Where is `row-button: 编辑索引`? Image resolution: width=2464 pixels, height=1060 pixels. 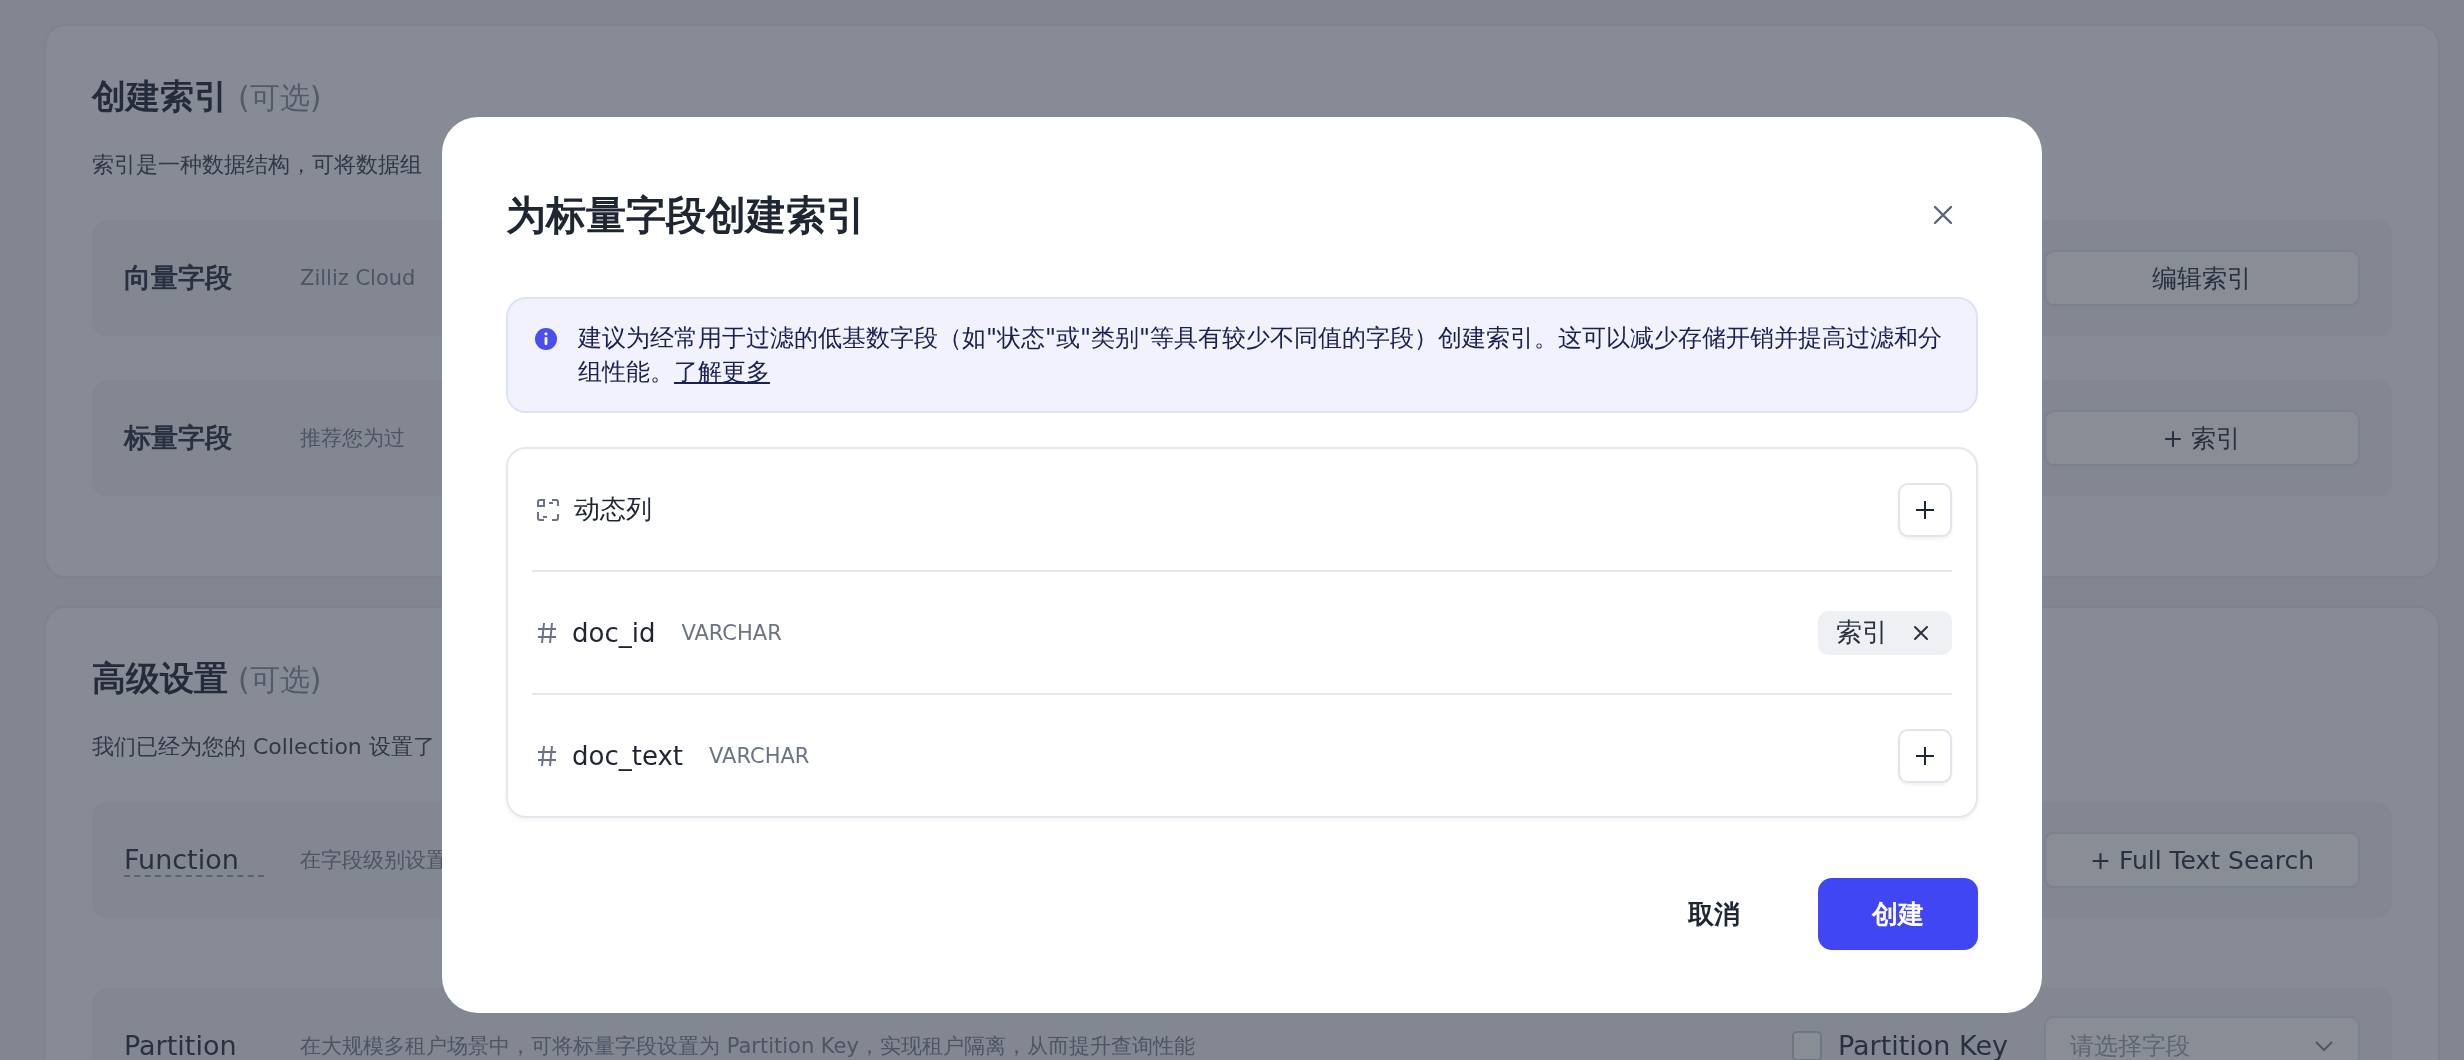
row-button: 编辑索引 is located at coordinates (2202, 278).